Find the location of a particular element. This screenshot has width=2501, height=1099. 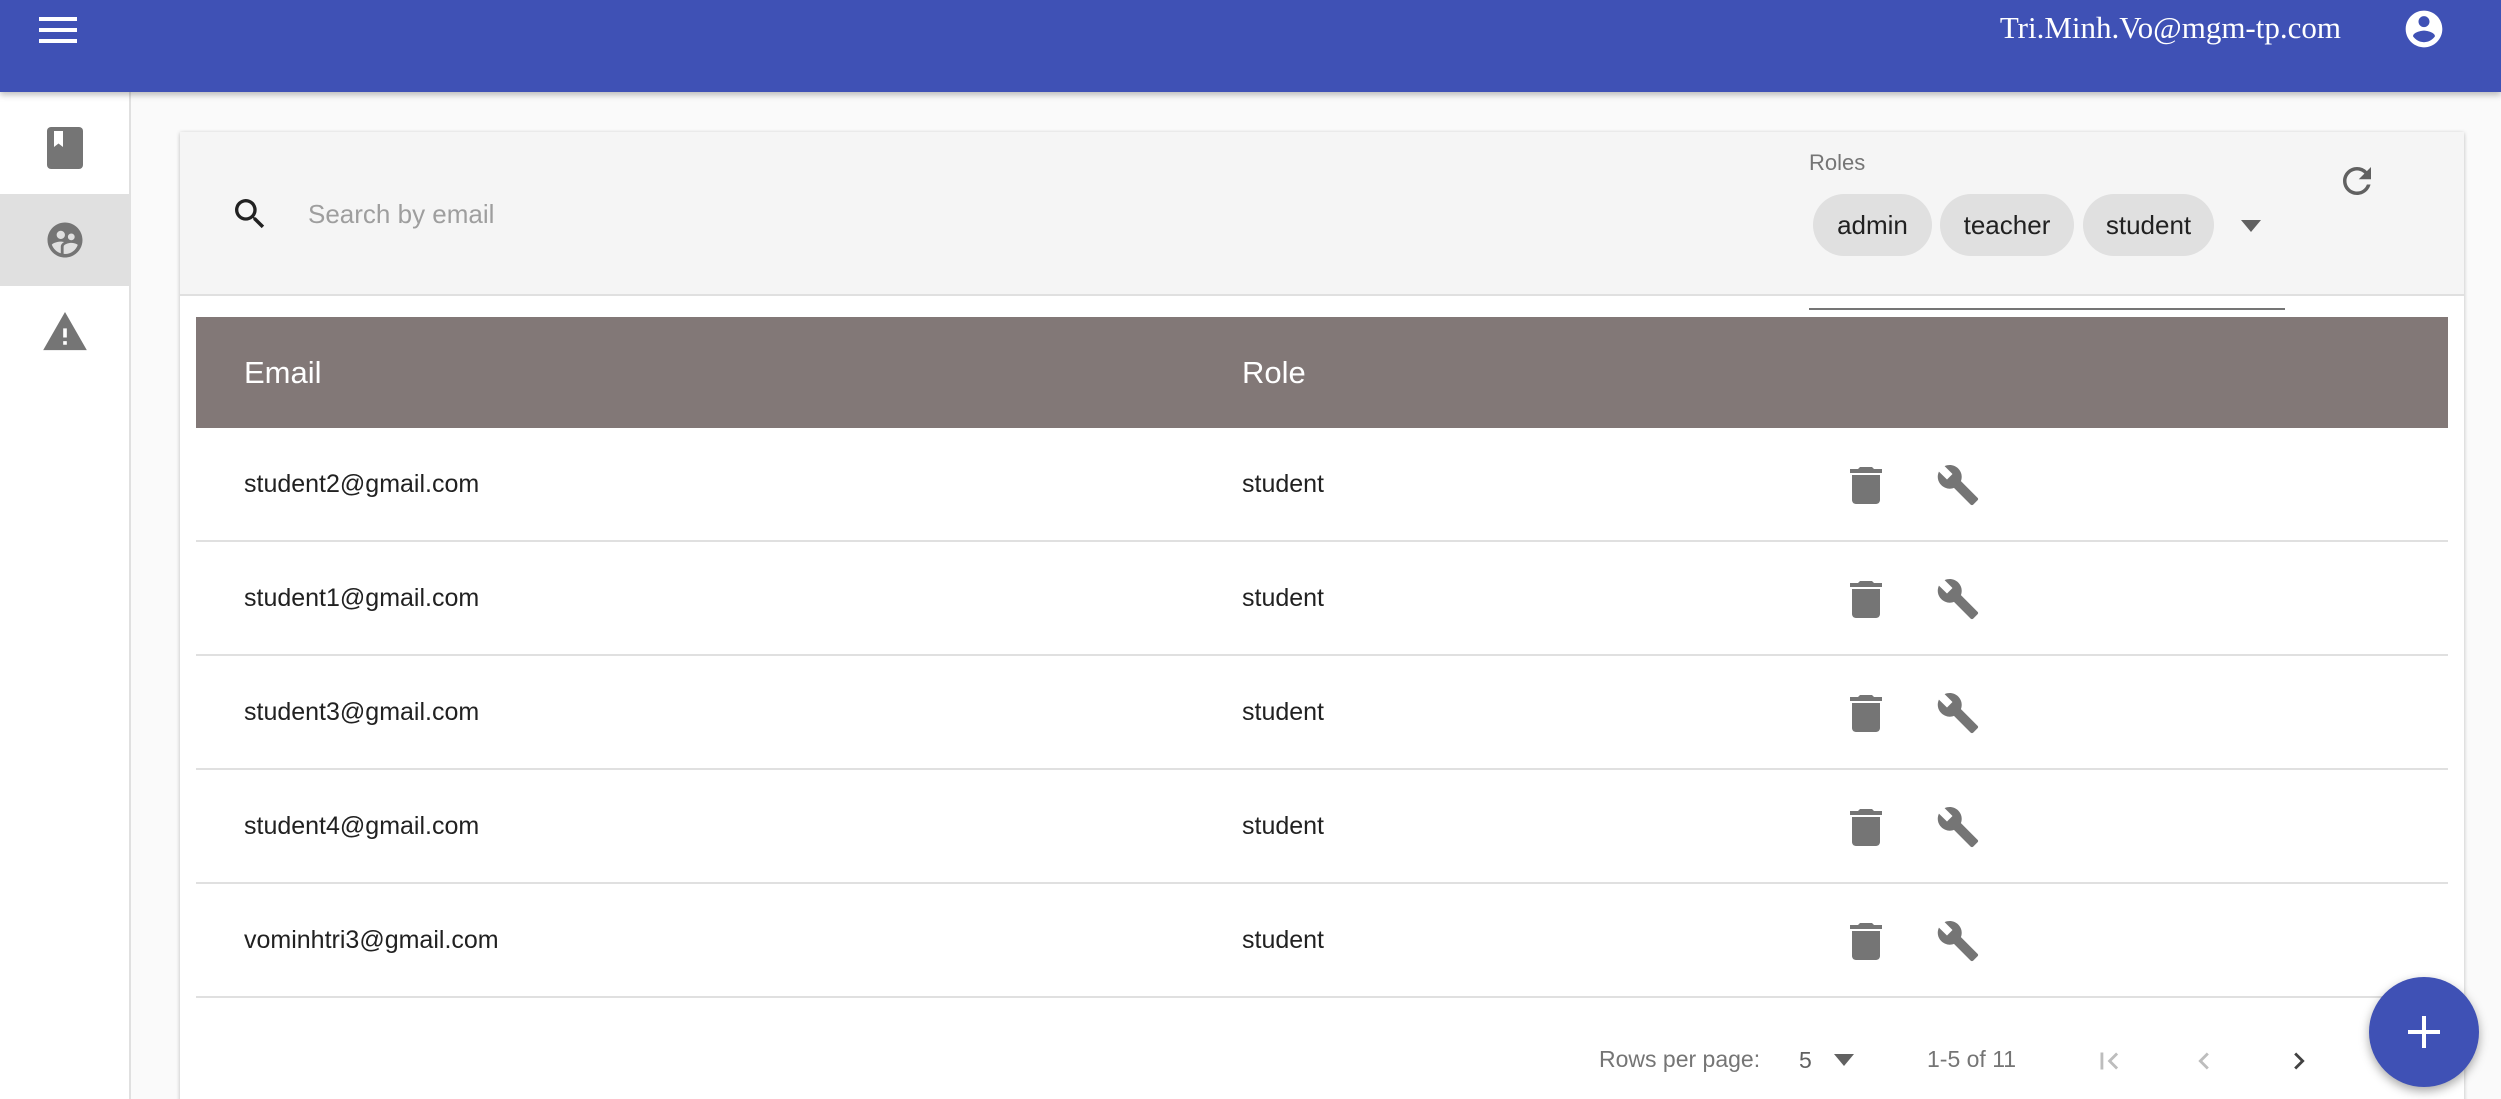

users-icon is located at coordinates (64, 240).